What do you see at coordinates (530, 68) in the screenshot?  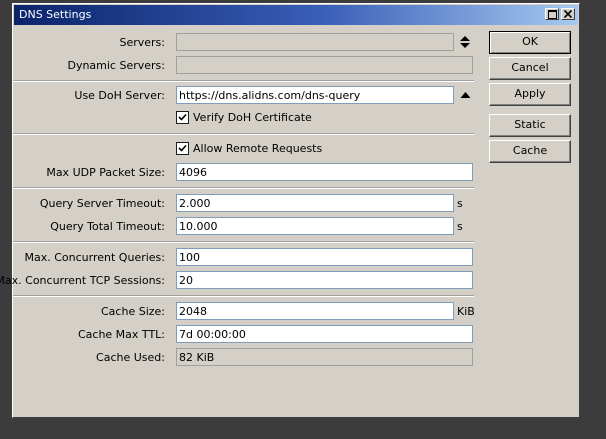 I see `cancel-button: Cancel` at bounding box center [530, 68].